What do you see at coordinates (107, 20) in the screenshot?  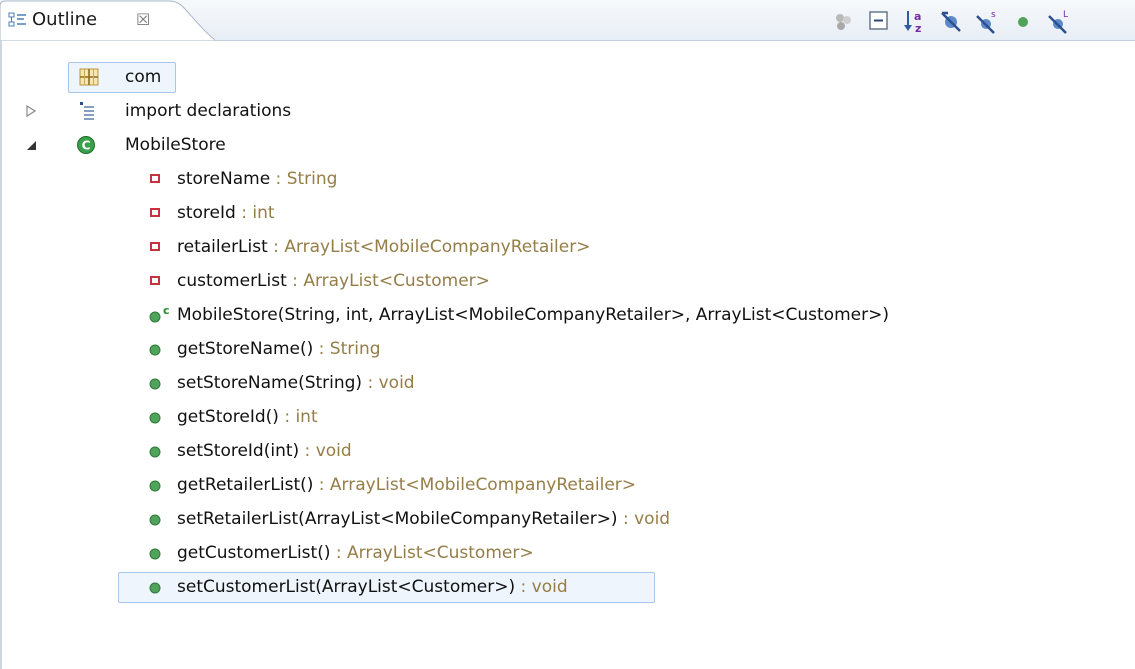 I see `tab-outline: Outline ☒` at bounding box center [107, 20].